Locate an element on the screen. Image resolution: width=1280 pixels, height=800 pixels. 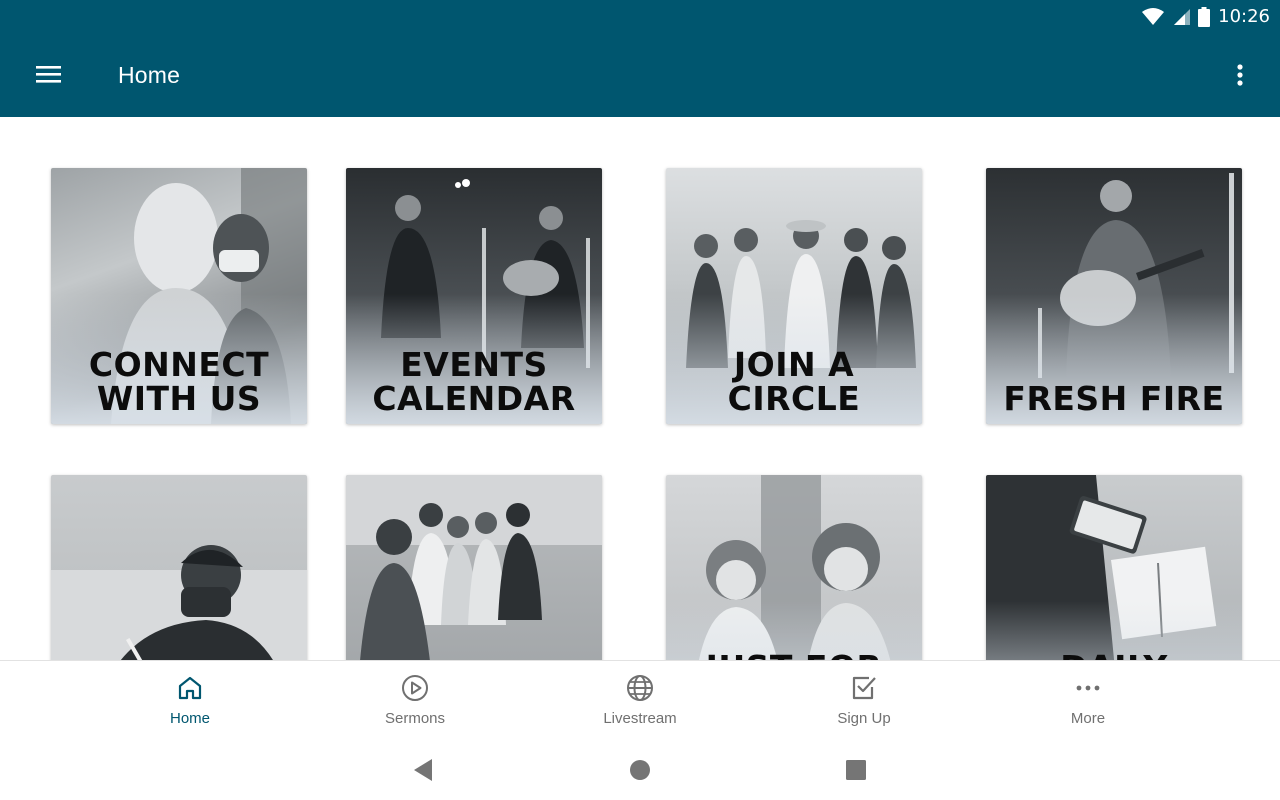
person-writing-photo-icon is located at coordinates (179, 602).